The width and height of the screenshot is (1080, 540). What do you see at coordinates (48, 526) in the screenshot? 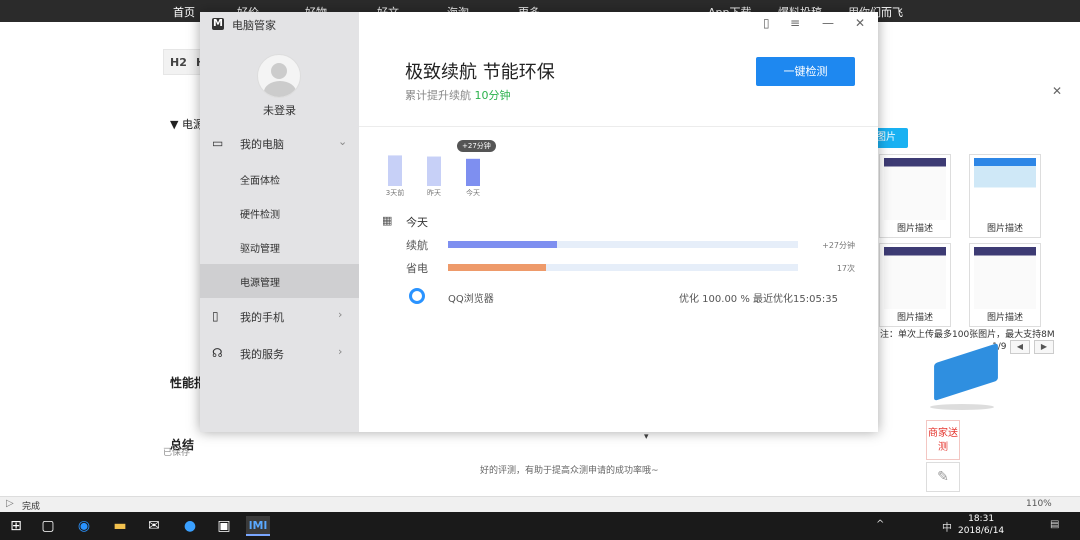
I see `task-view-icon: ▢` at bounding box center [48, 526].